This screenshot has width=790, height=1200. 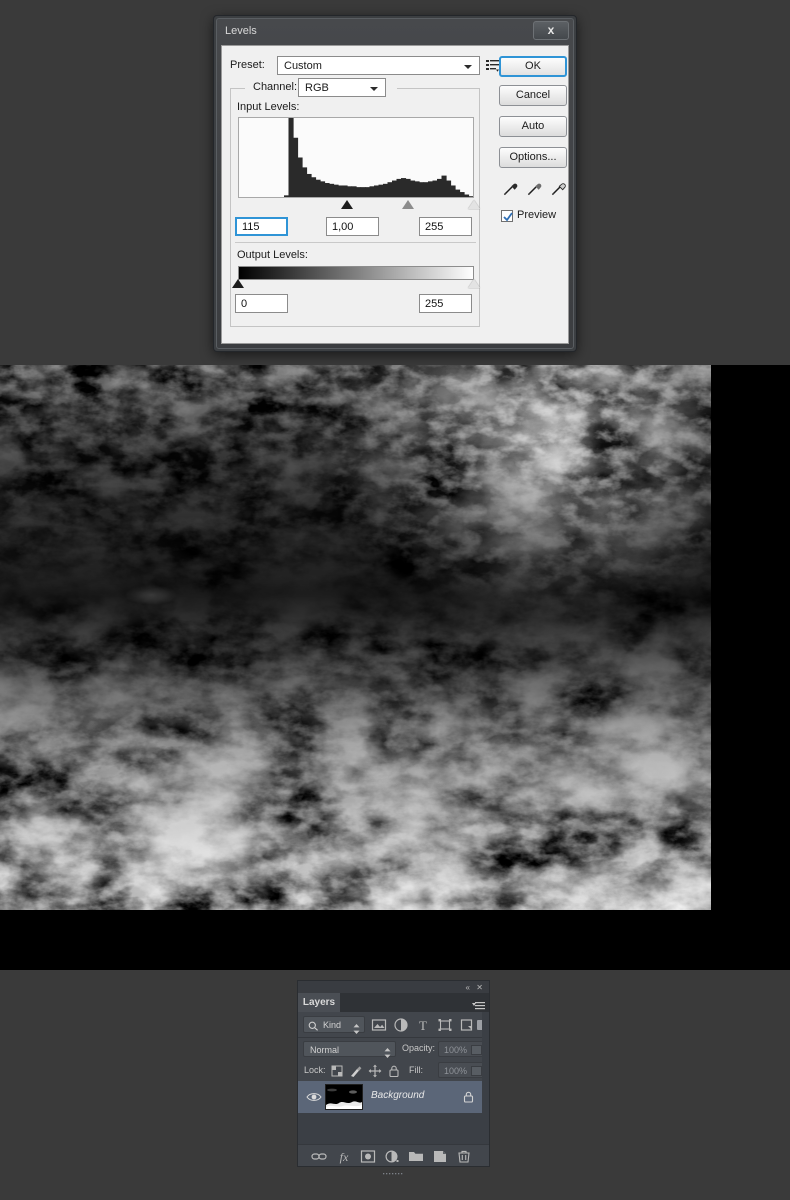 I want to click on output-levels-label: Output Levels:, so click(x=272, y=255).